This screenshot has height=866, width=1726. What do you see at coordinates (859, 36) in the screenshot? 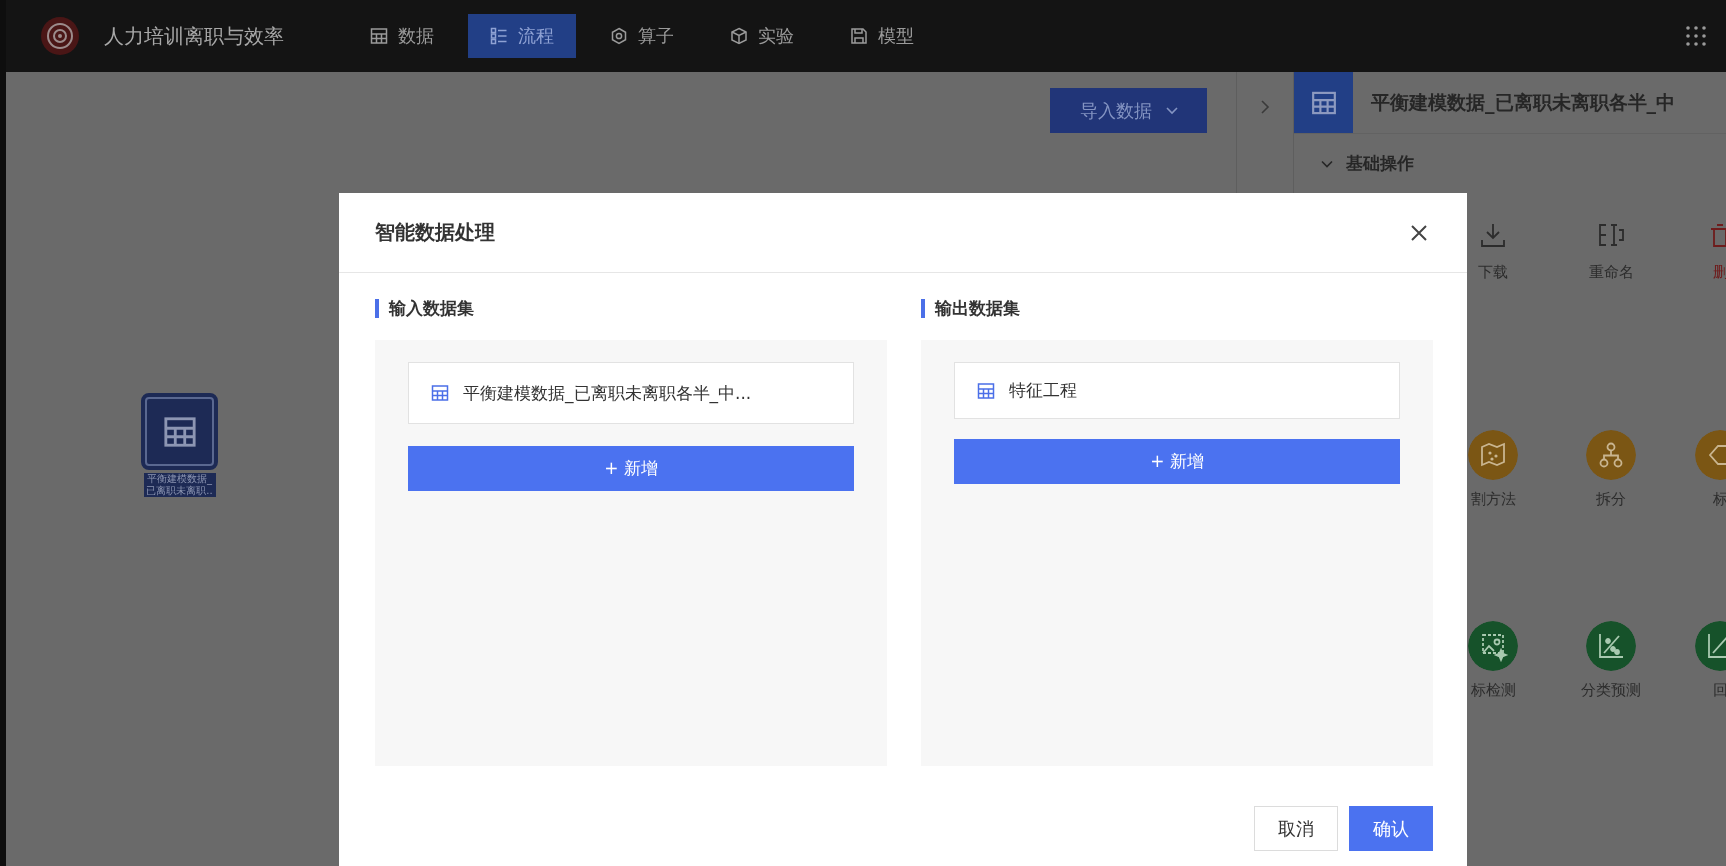
I see `floppy-icon` at bounding box center [859, 36].